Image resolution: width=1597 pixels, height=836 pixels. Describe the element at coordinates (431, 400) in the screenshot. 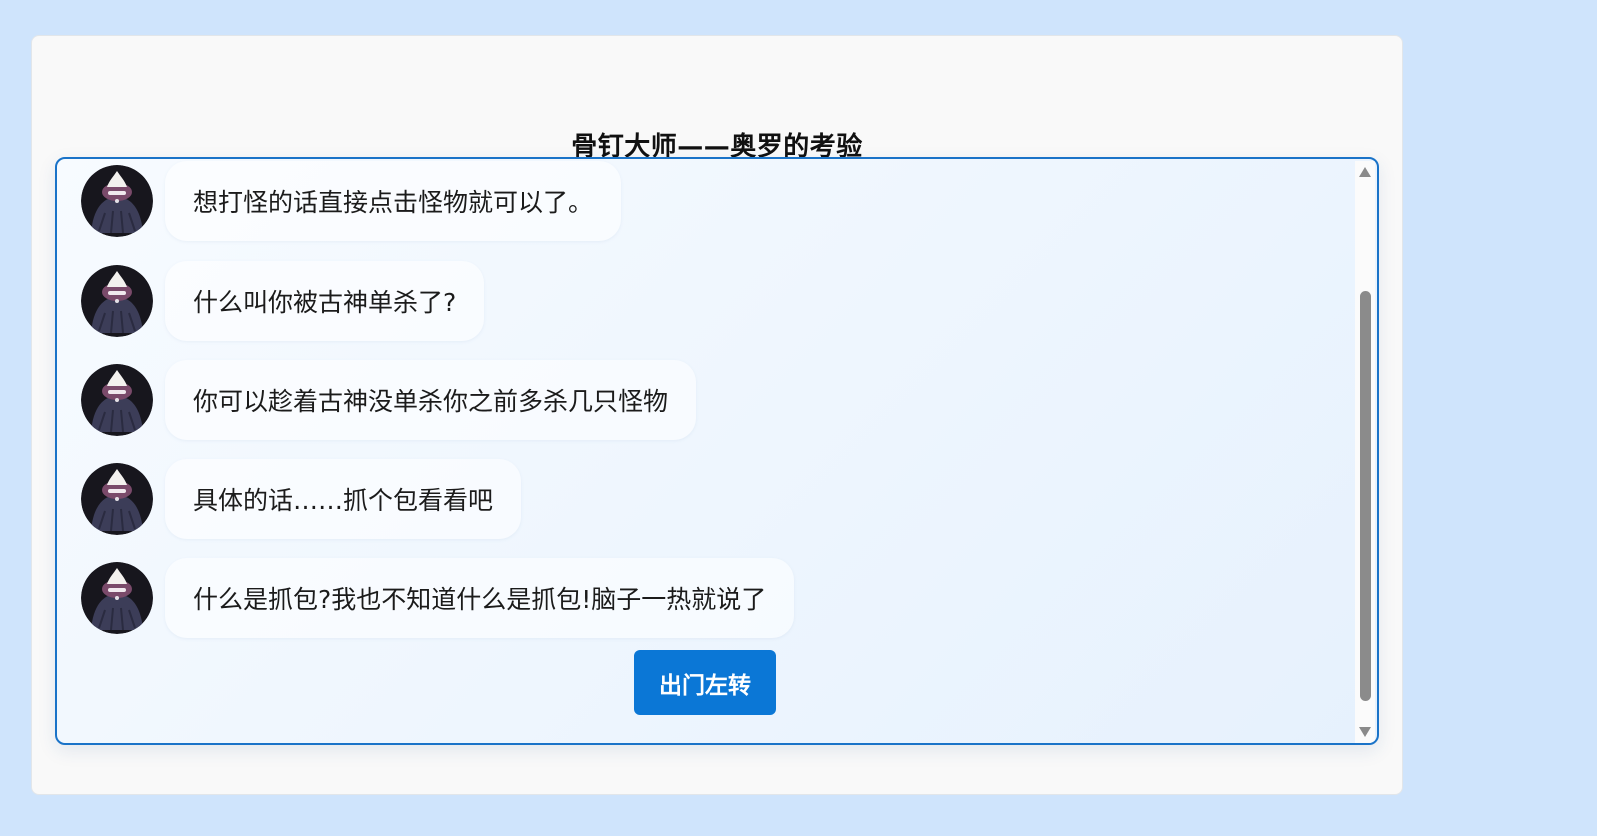

I see `message-bubble: 你可以趁着古神没单杀你之前多杀几只怪物` at that location.